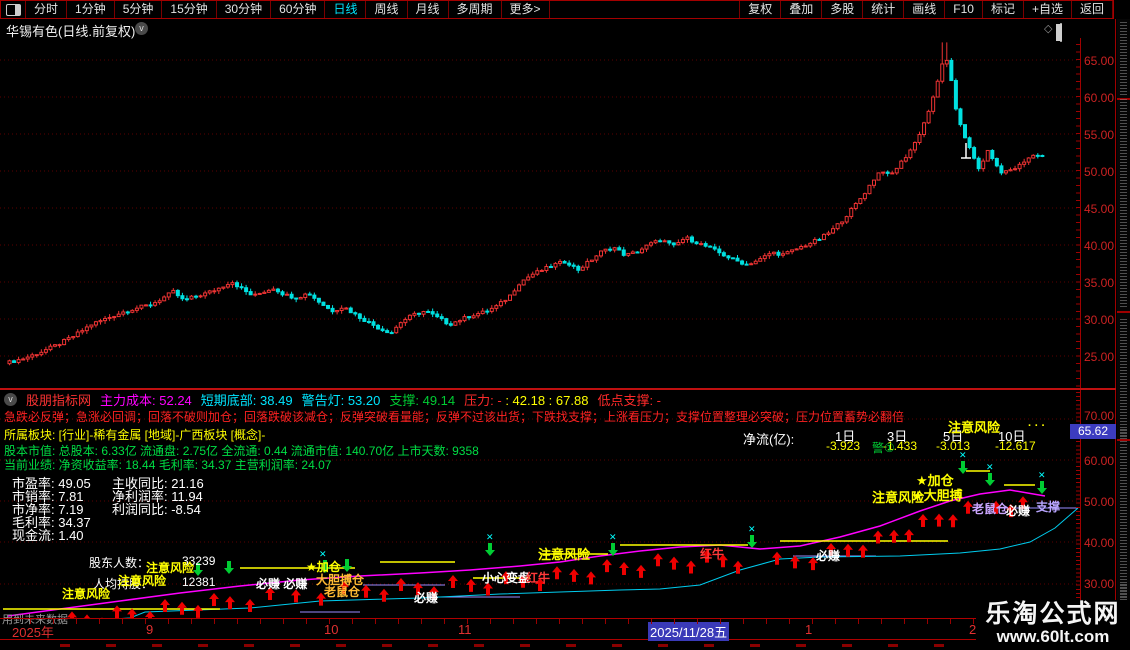 The height and width of the screenshot is (650, 1130). I want to click on date-axis: 2025年 9 10 11 2025/11/28五 1 2, so click(565, 629).